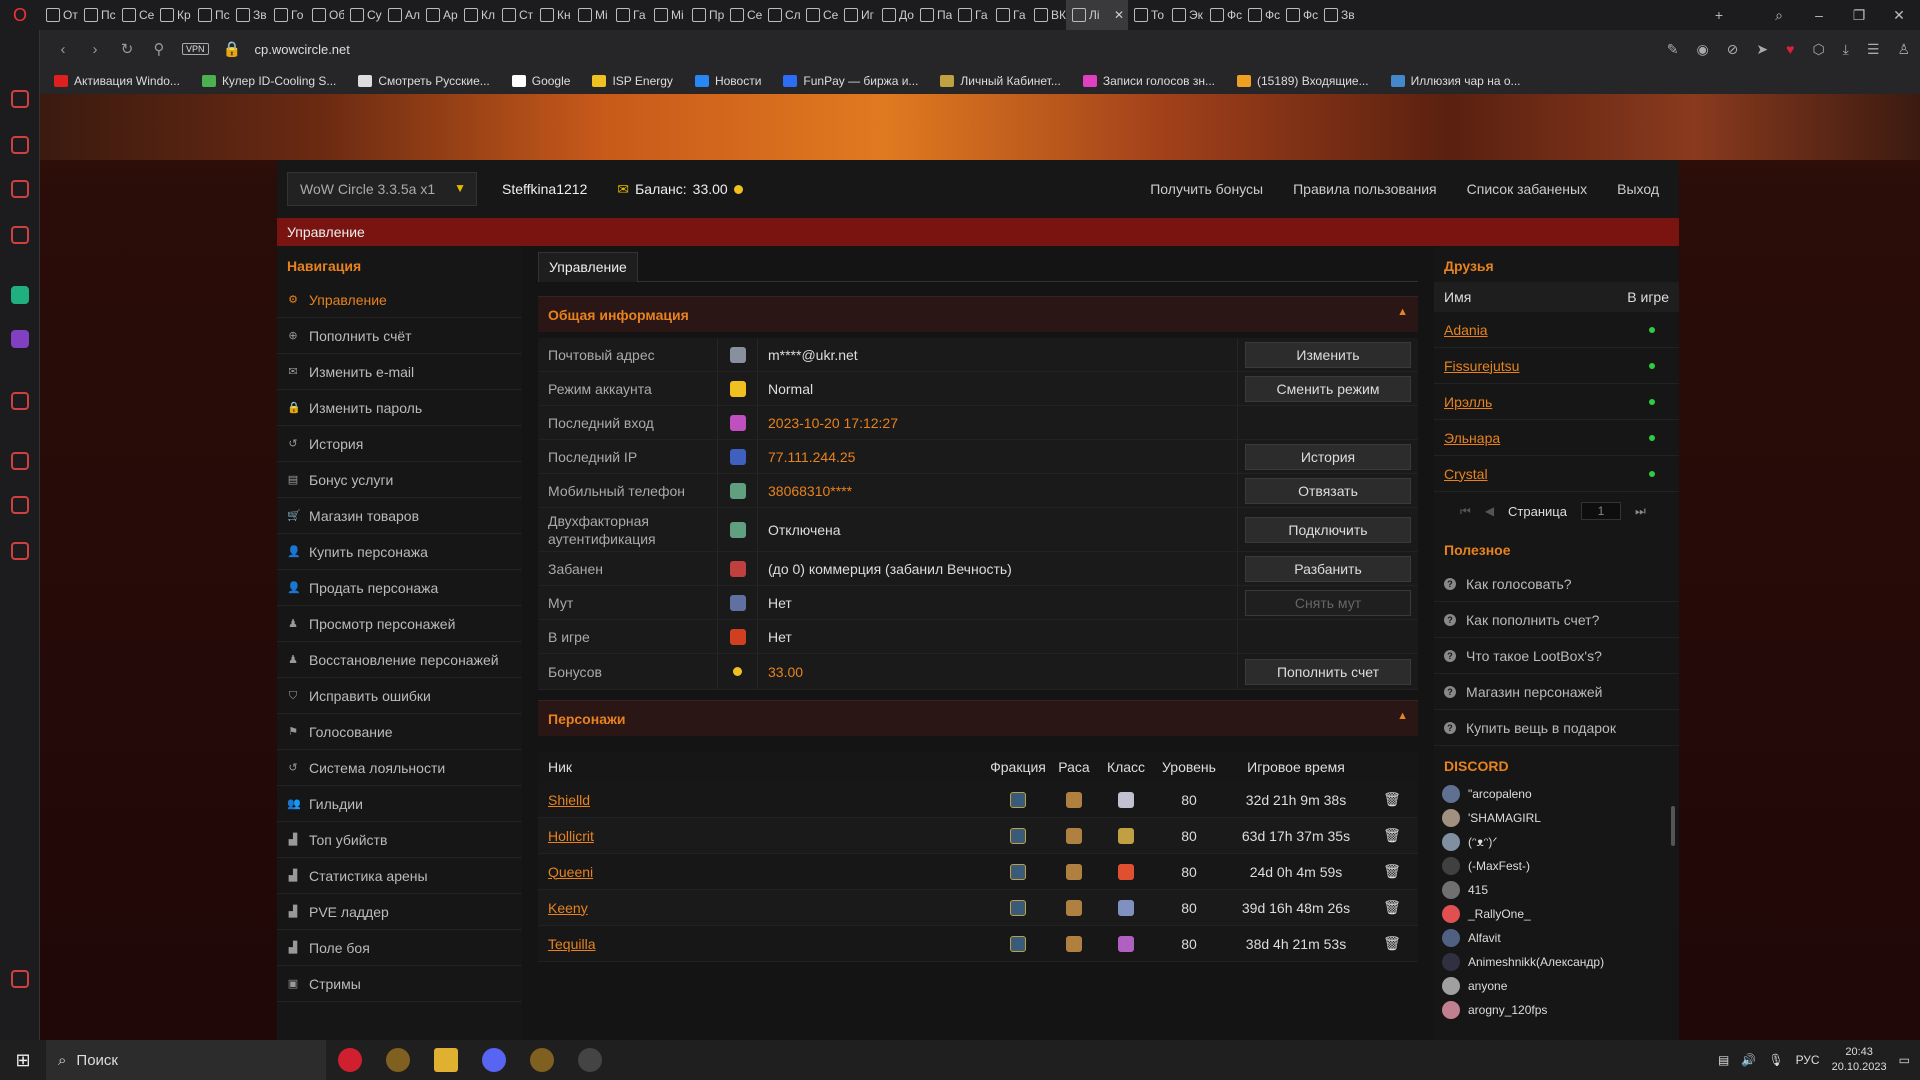  What do you see at coordinates (1097, 15) in the screenshot?
I see `browser-tab: Лі ✕` at bounding box center [1097, 15].